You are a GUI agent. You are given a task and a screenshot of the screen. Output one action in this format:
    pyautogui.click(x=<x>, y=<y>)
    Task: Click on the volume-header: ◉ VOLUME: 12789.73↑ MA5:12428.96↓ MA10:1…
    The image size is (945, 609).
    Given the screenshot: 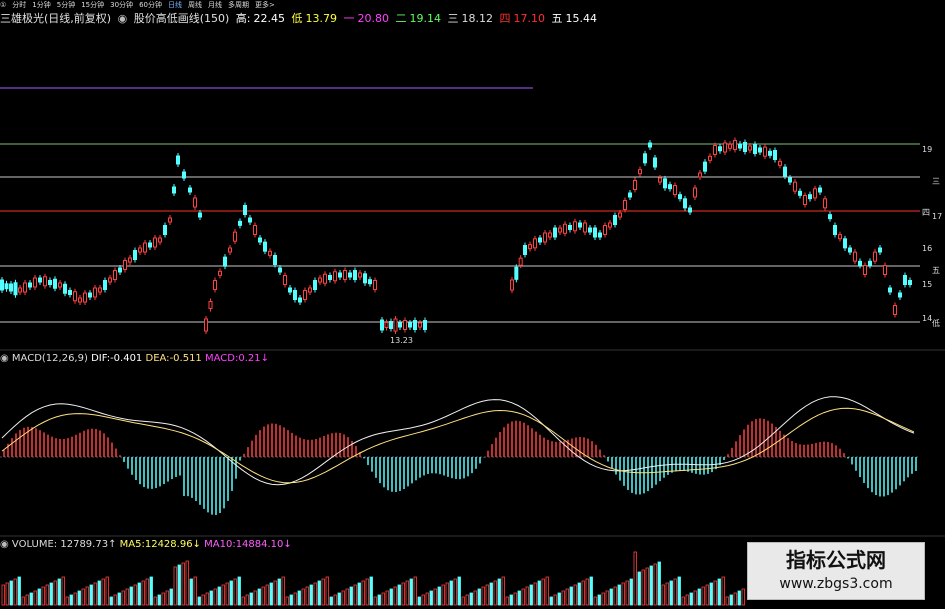 What is the action you would take?
    pyautogui.click(x=146, y=545)
    